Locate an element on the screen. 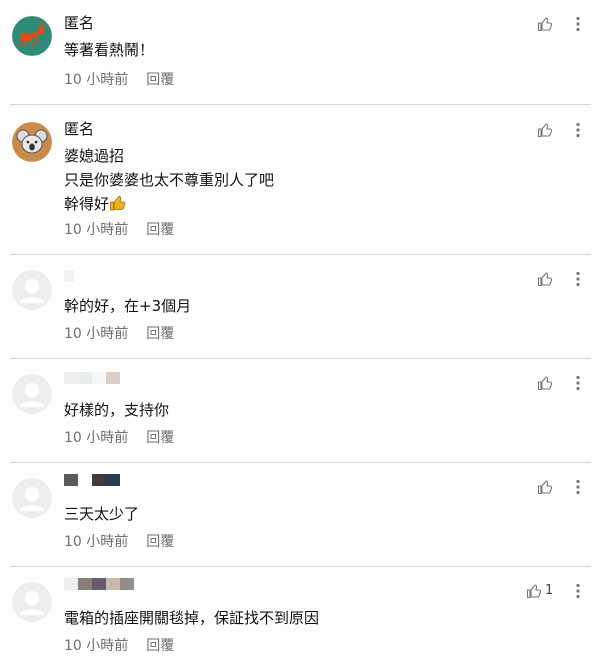  like-count: 1 is located at coordinates (549, 590).